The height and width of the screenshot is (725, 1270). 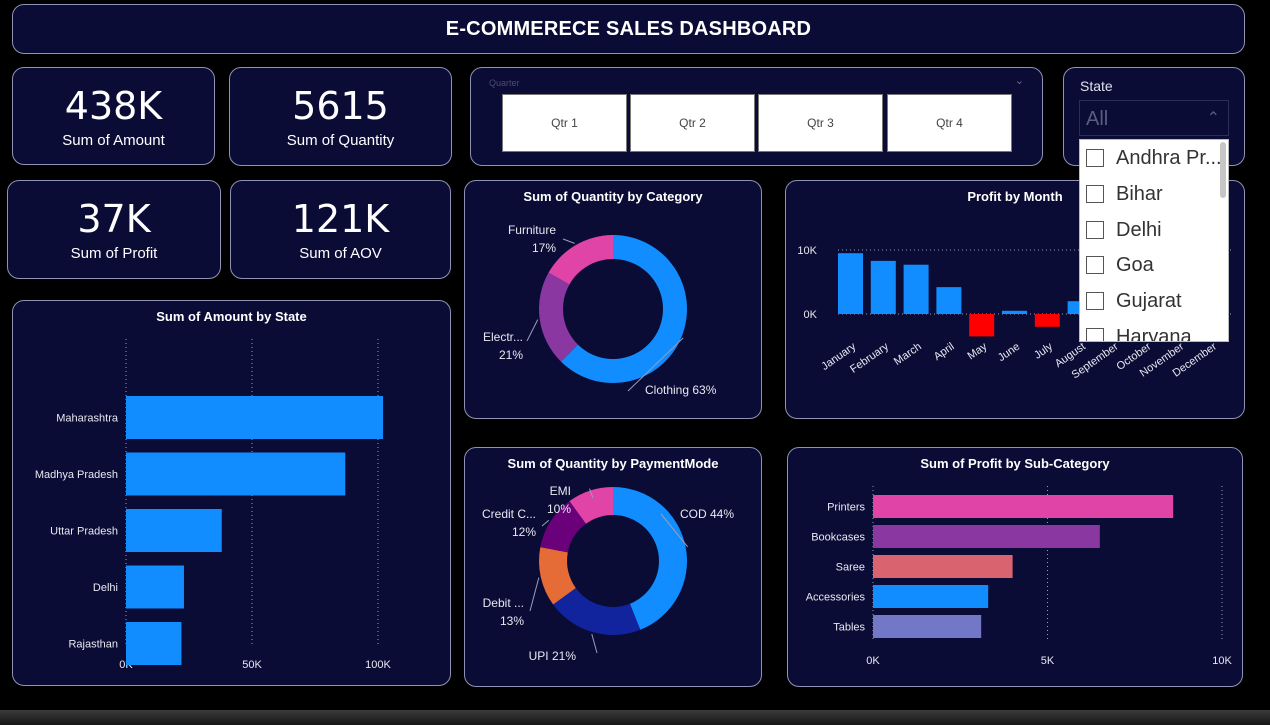 I want to click on y-tick-label: 0K, so click(x=811, y=315).